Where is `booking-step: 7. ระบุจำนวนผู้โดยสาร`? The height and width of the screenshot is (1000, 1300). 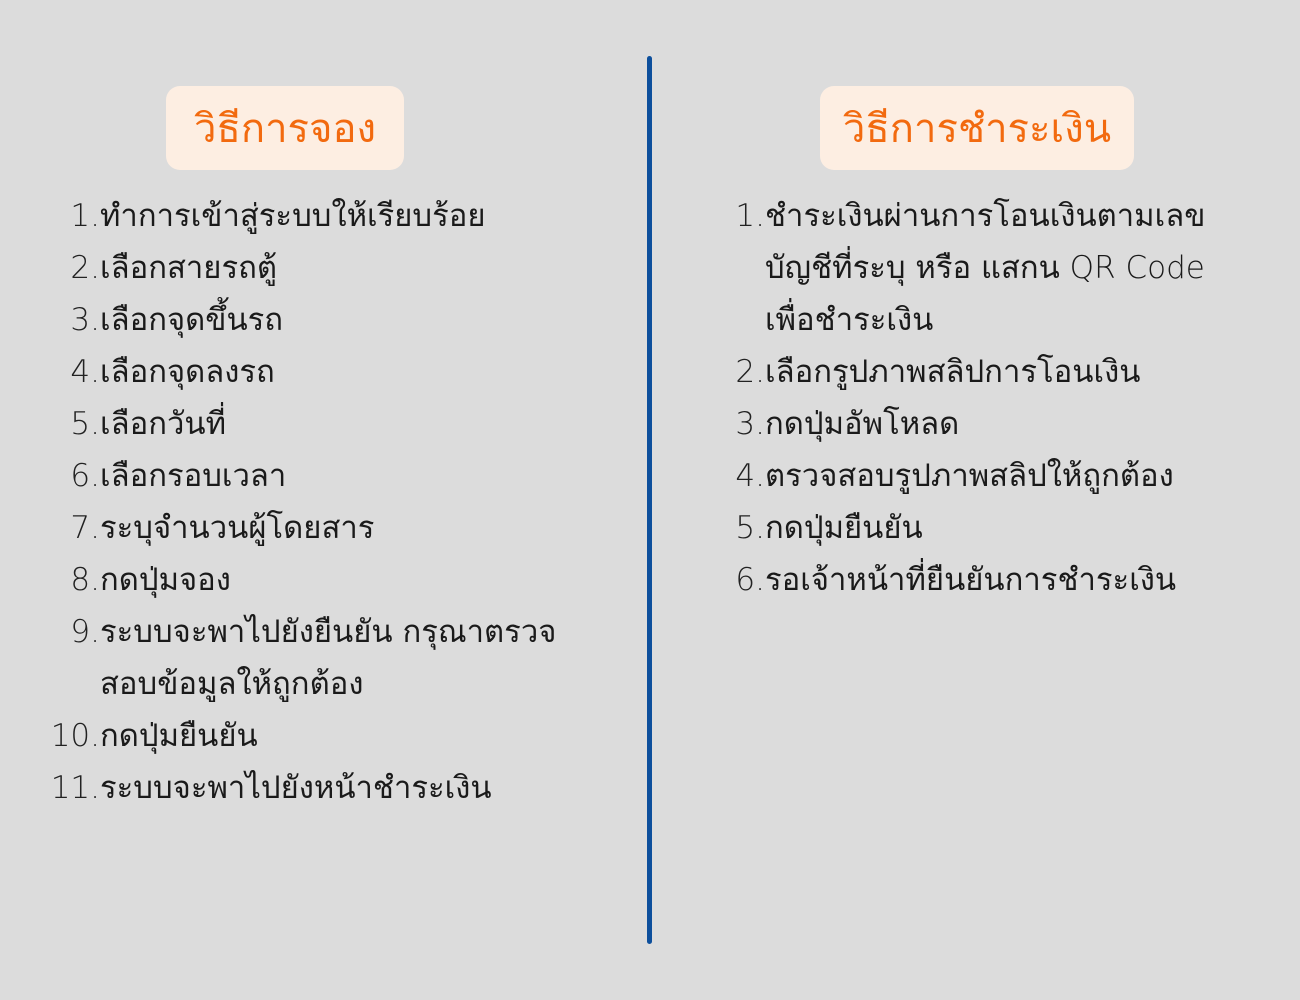
booking-step: 7. ระบุจำนวนผู้โดยสาร is located at coordinates (322, 528).